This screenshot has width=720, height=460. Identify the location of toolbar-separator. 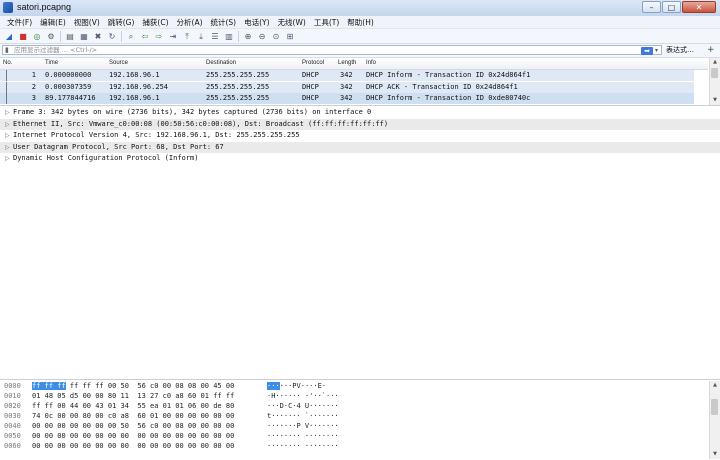
(238, 36).